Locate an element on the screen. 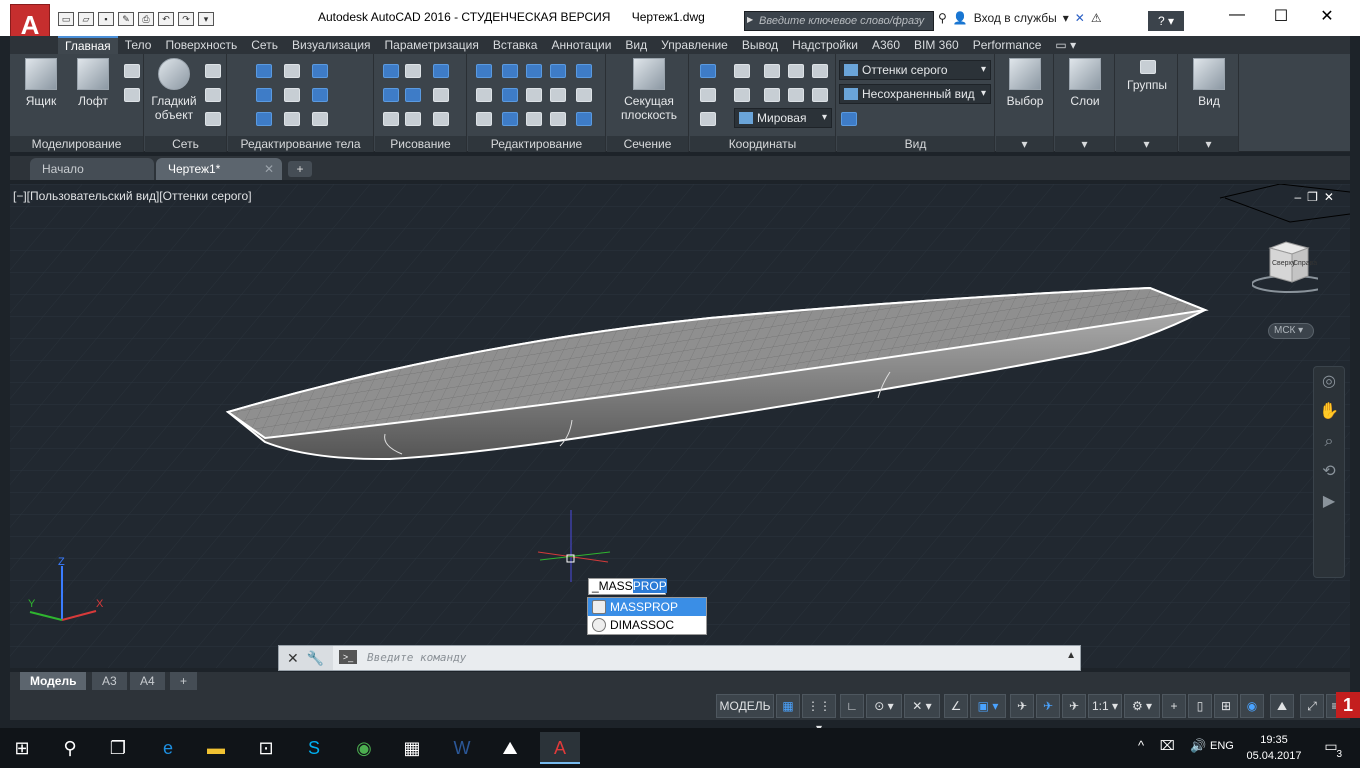 Image resolution: width=1360 pixels, height=768 pixels. tab-manage: Управление is located at coordinates (694, 45).